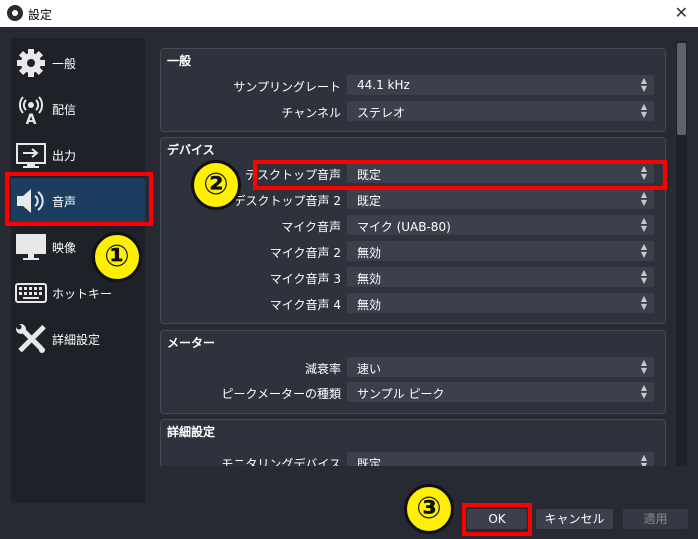 This screenshot has height=539, width=698. Describe the element at coordinates (191, 343) in the screenshot. I see `group-title: メーター` at that location.